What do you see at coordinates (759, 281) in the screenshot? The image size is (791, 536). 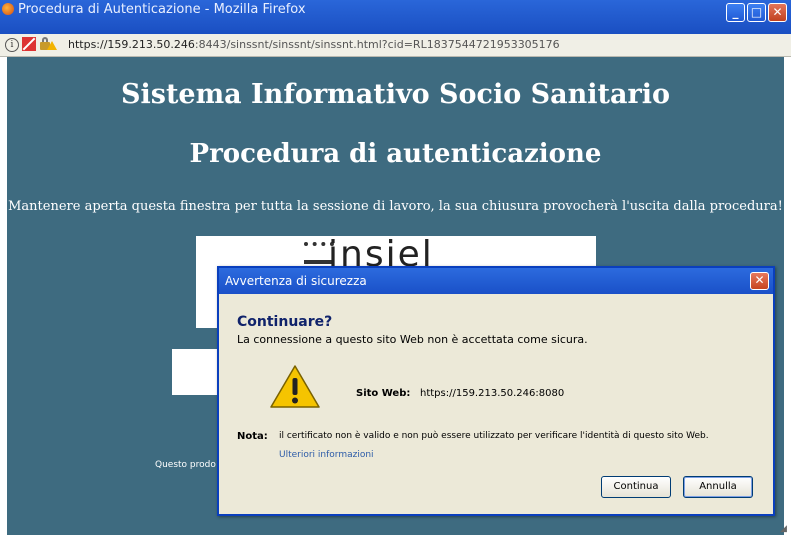 I see `dialog-close-button: ✕` at bounding box center [759, 281].